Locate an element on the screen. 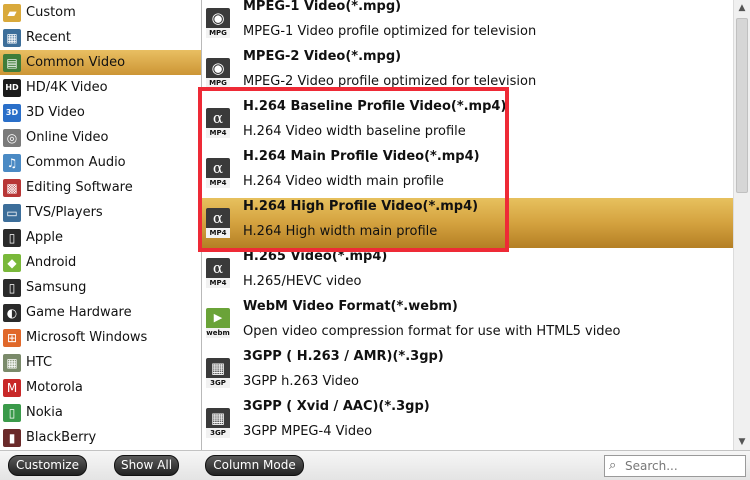 The width and height of the screenshot is (750, 480). format-title: H.264 Main Profile Video(*.mp4) is located at coordinates (361, 156).